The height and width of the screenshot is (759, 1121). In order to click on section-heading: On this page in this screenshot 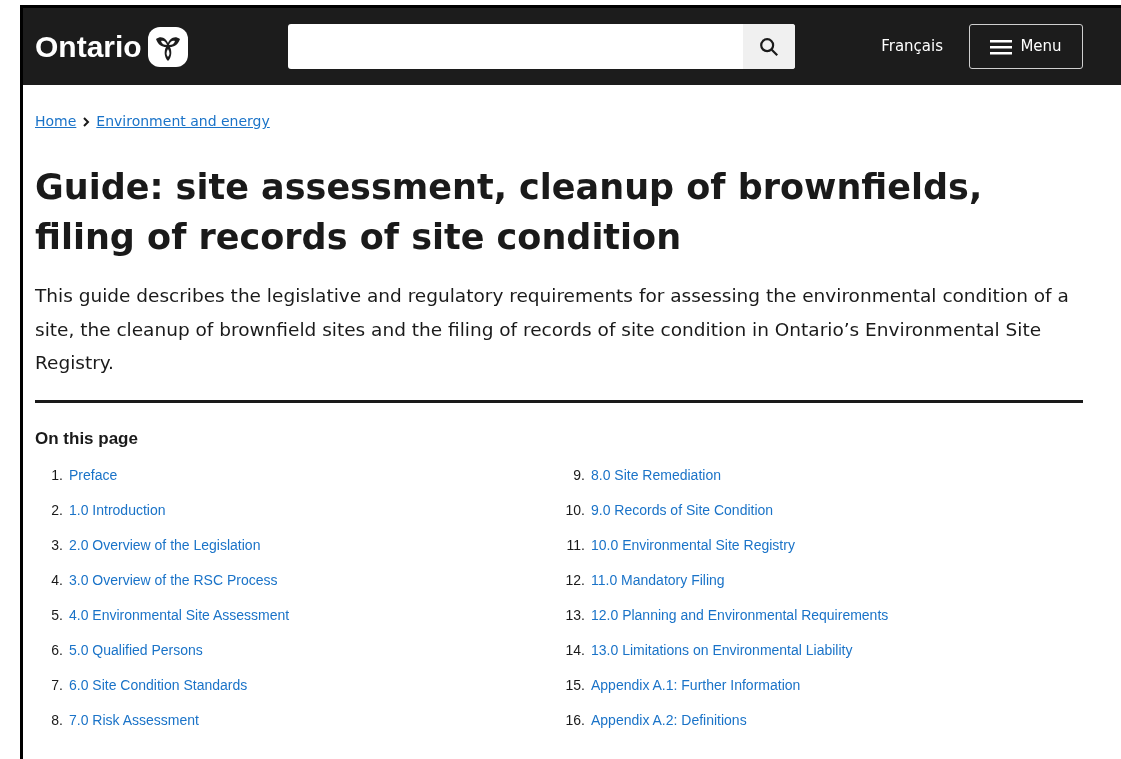, I will do `click(87, 438)`.